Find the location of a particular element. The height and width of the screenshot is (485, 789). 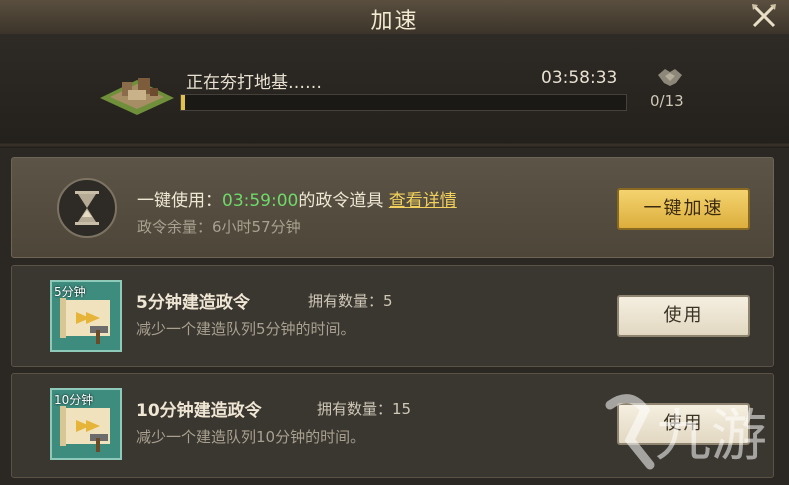

item-title: 10分钟建造政令 is located at coordinates (199, 411).